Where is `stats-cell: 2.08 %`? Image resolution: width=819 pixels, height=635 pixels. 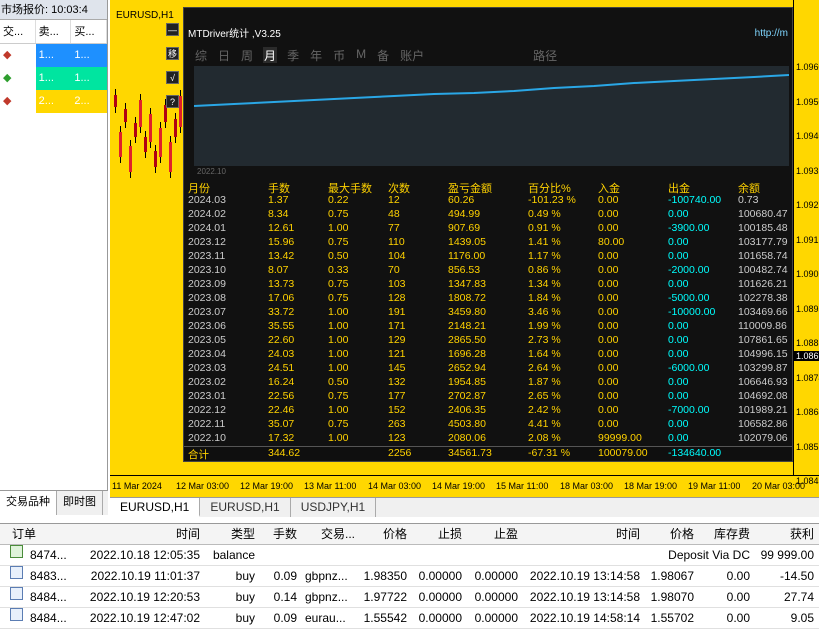
stats-cell: 2.08 % is located at coordinates (544, 438).